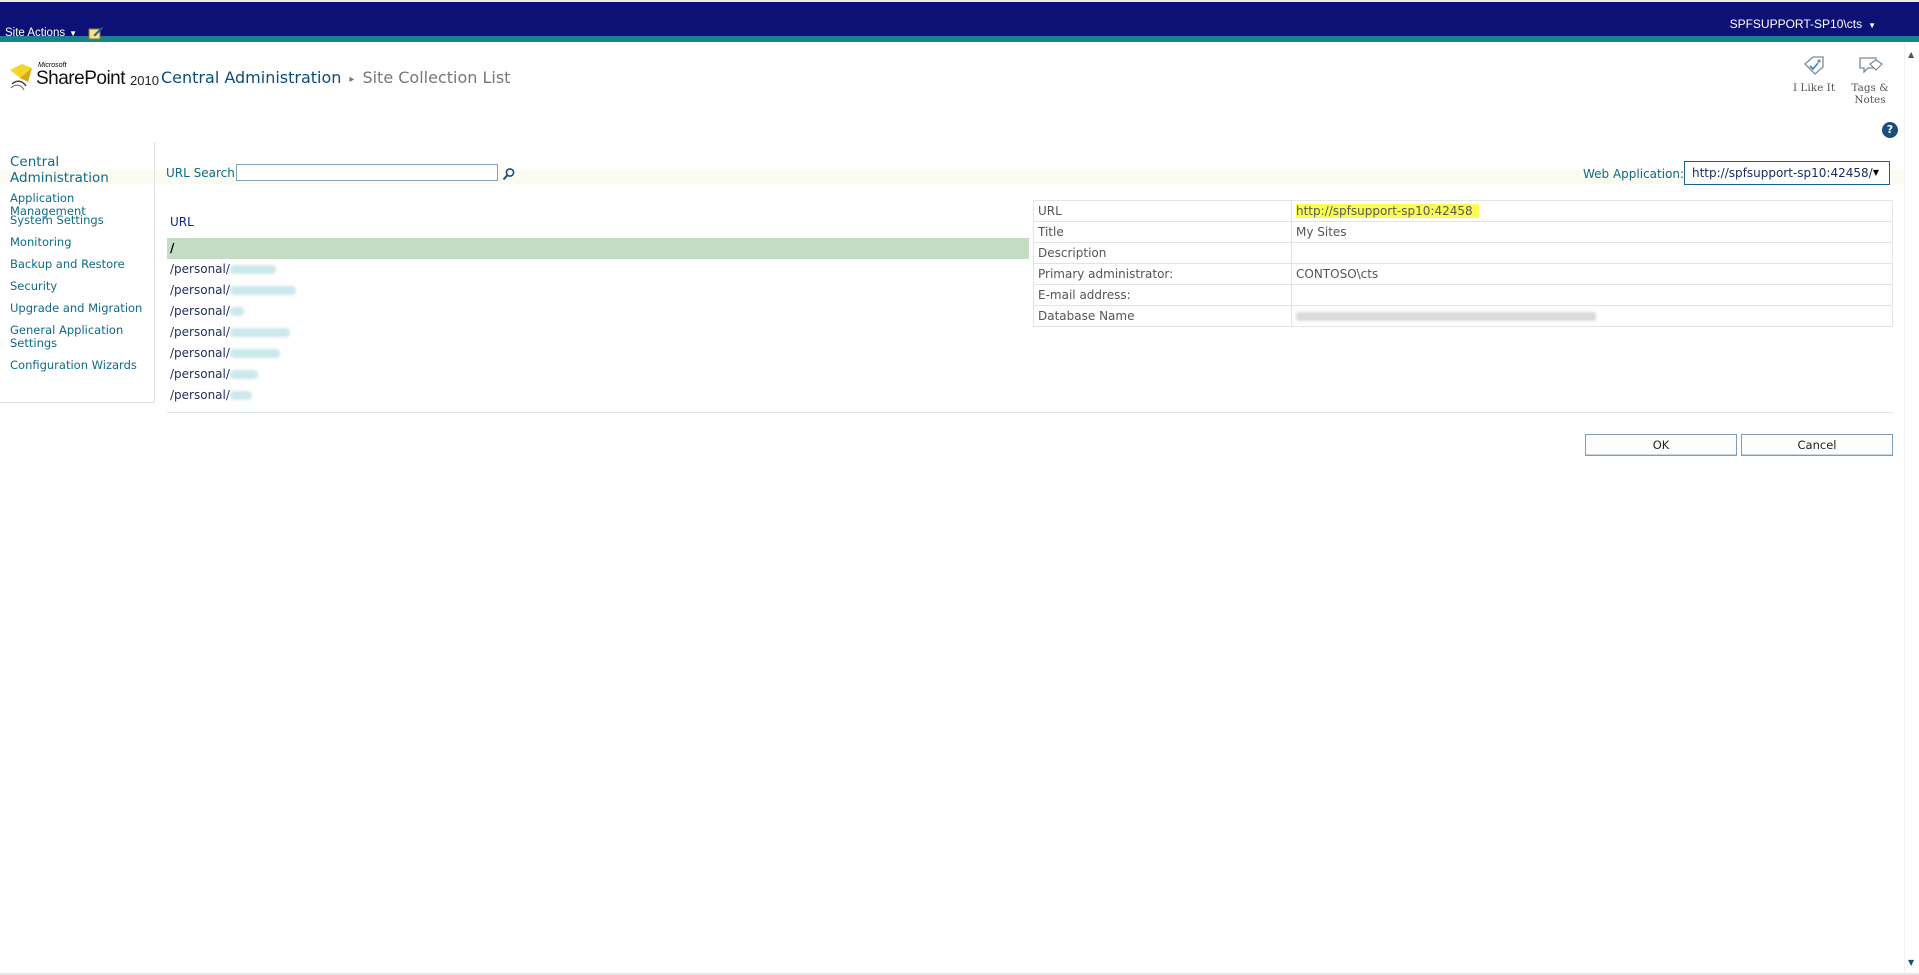 This screenshot has height=975, width=1919. I want to click on sharepoint-logo: Microsoft SharePoint 2010, so click(83, 78).